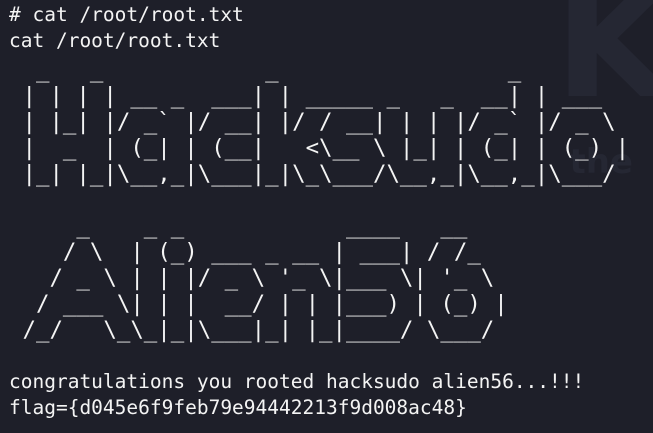 The image size is (653, 433). Describe the element at coordinates (115, 40) in the screenshot. I see `command-echo-line: cat /root/root.txt` at that location.